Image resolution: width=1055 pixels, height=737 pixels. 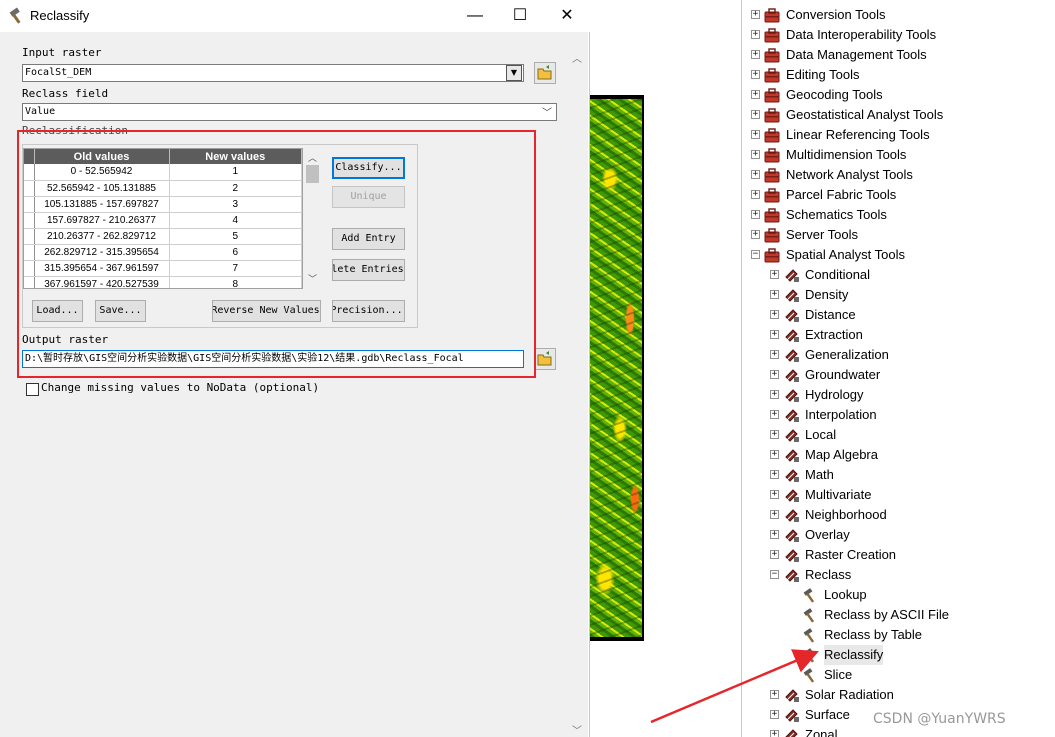 What do you see at coordinates (898, 295) in the screenshot?
I see `tree-item-density: + Density` at bounding box center [898, 295].